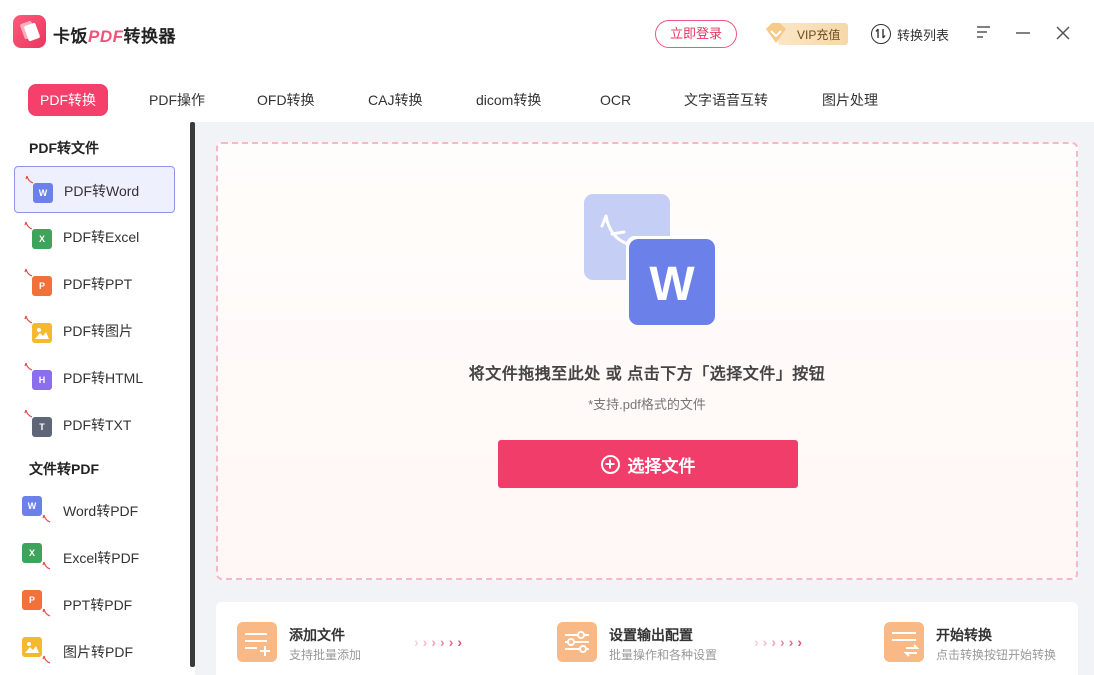 The image size is (1094, 675). I want to click on pdf-to-word-hero-icon: W, so click(650, 260).